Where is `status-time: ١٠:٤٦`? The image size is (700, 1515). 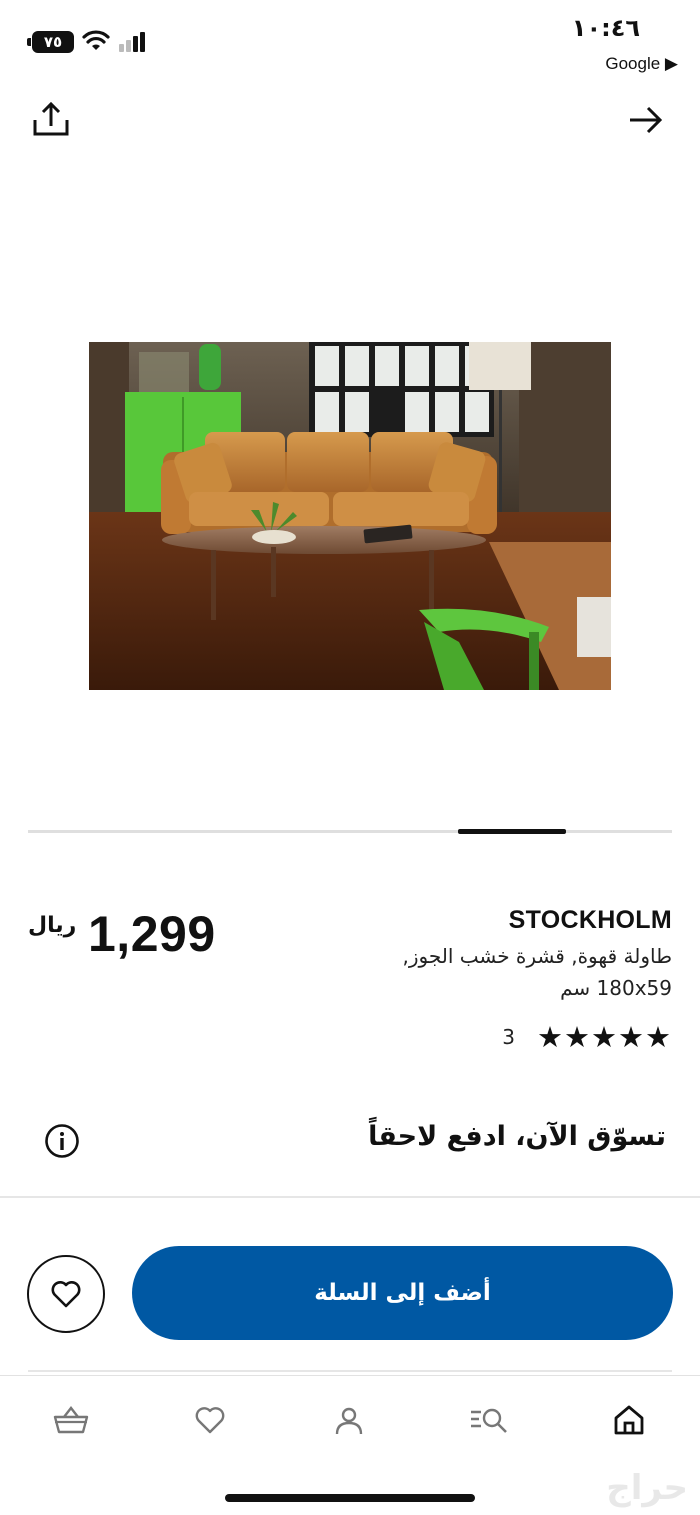 status-time: ١٠:٤٦ is located at coordinates (605, 28).